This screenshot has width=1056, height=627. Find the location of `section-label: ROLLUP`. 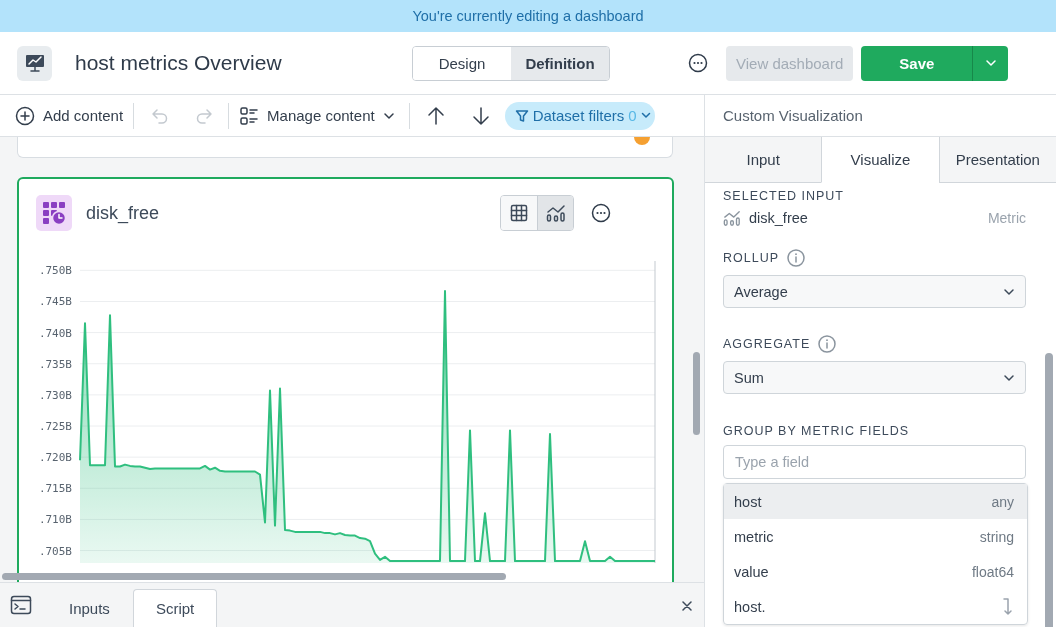

section-label: ROLLUP is located at coordinates (751, 258).